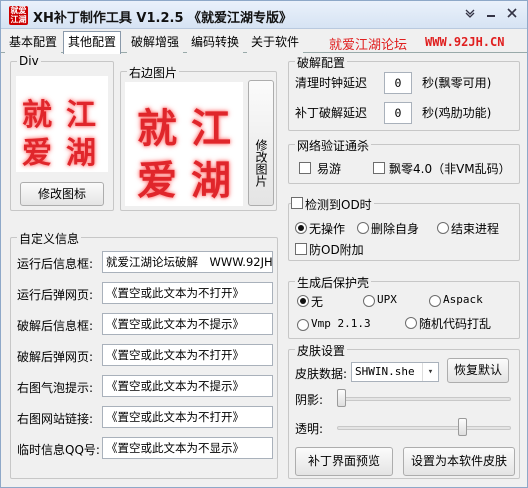 Image resolution: width=528 pixels, height=488 pixels. Describe the element at coordinates (301, 228) in the screenshot. I see `od-none-radio` at that location.